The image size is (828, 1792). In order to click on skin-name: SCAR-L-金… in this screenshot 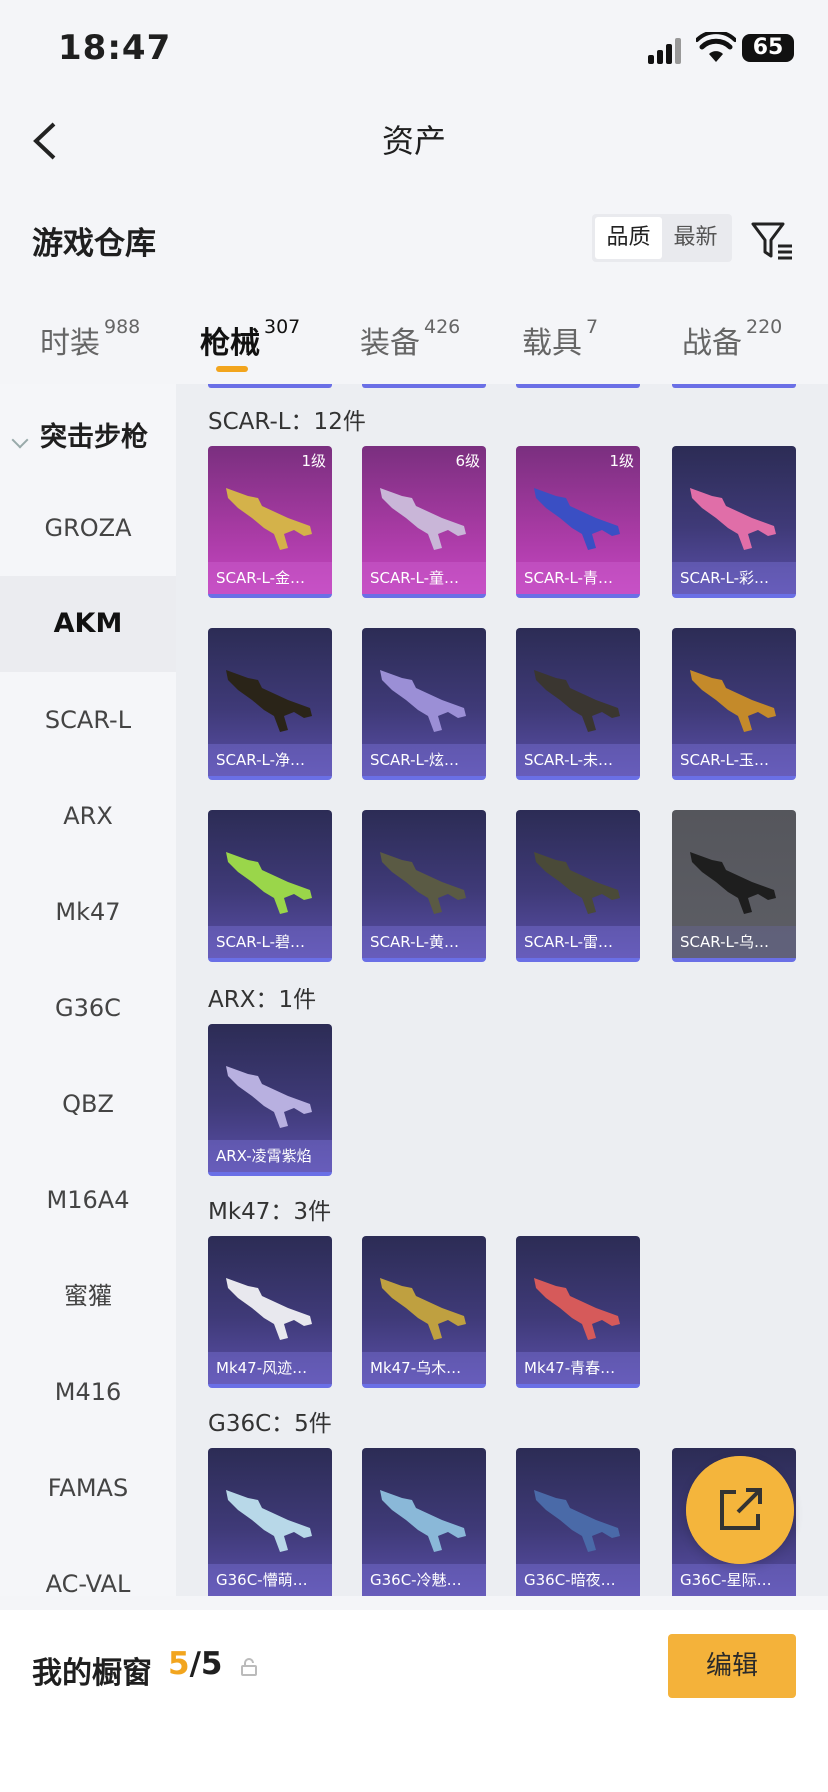, I will do `click(270, 578)`.